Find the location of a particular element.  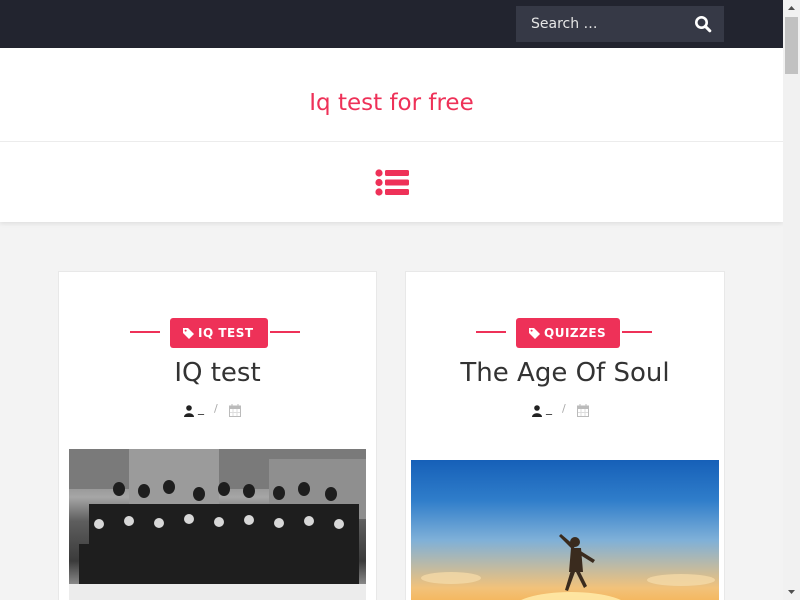

search-input is located at coordinates (601, 24).